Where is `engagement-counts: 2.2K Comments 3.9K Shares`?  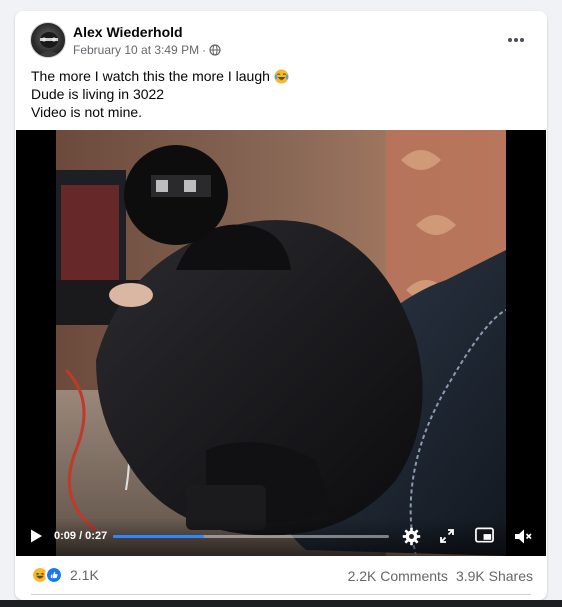
engagement-counts: 2.2K Comments 3.9K Shares is located at coordinates (440, 576).